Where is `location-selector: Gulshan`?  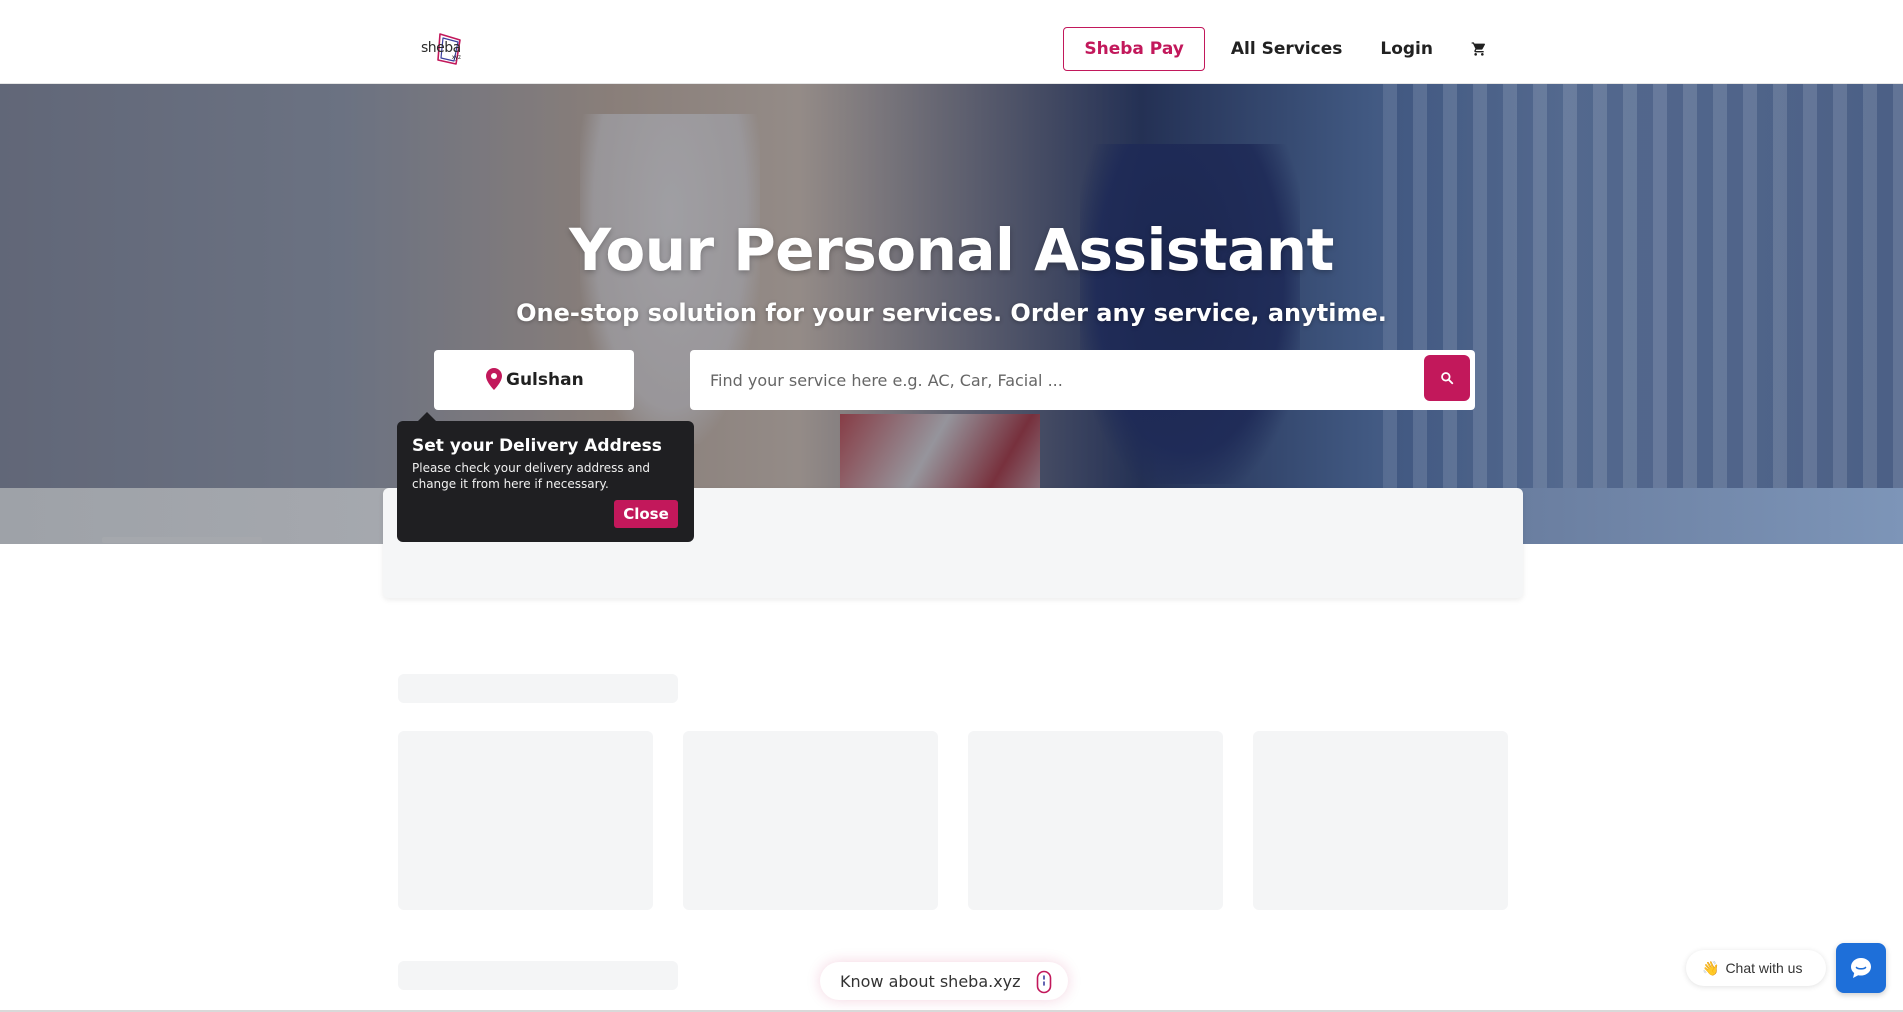 location-selector: Gulshan is located at coordinates (534, 380).